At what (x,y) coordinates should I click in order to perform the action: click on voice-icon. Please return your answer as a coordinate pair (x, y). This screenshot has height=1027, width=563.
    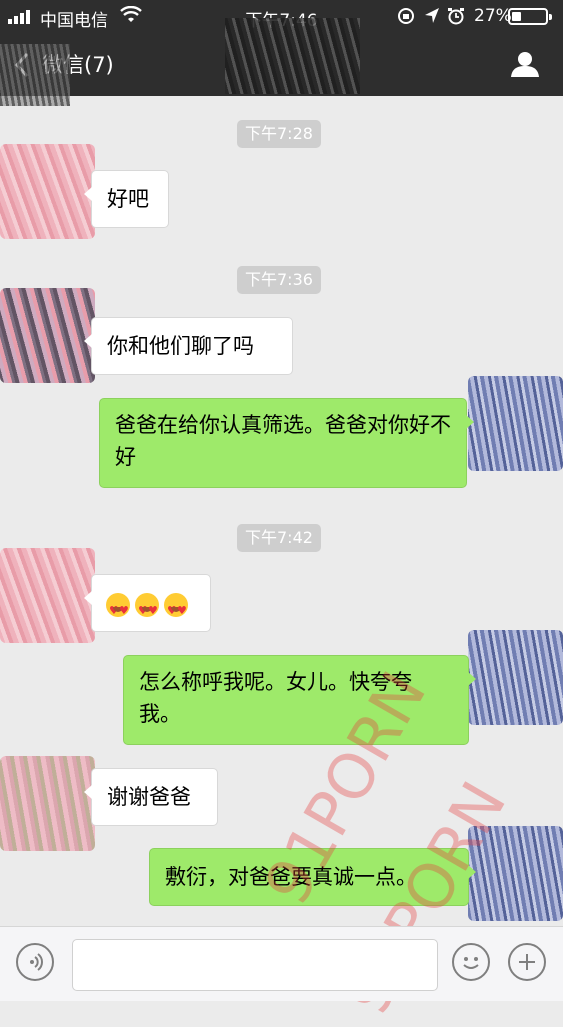
    Looking at the image, I should click on (36, 962).